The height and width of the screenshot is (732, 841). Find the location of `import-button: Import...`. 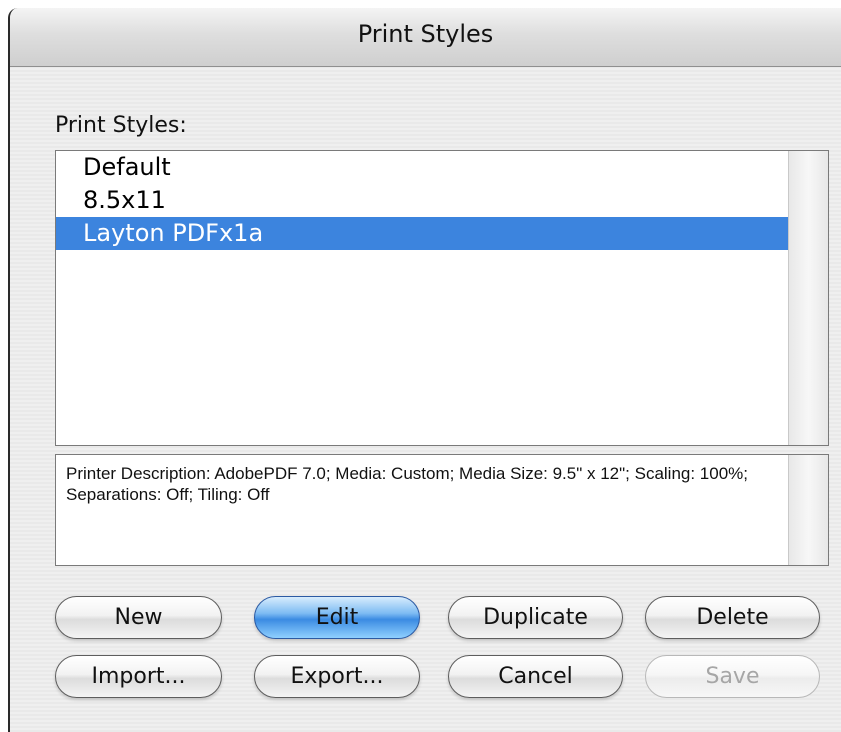

import-button: Import... is located at coordinates (138, 676).